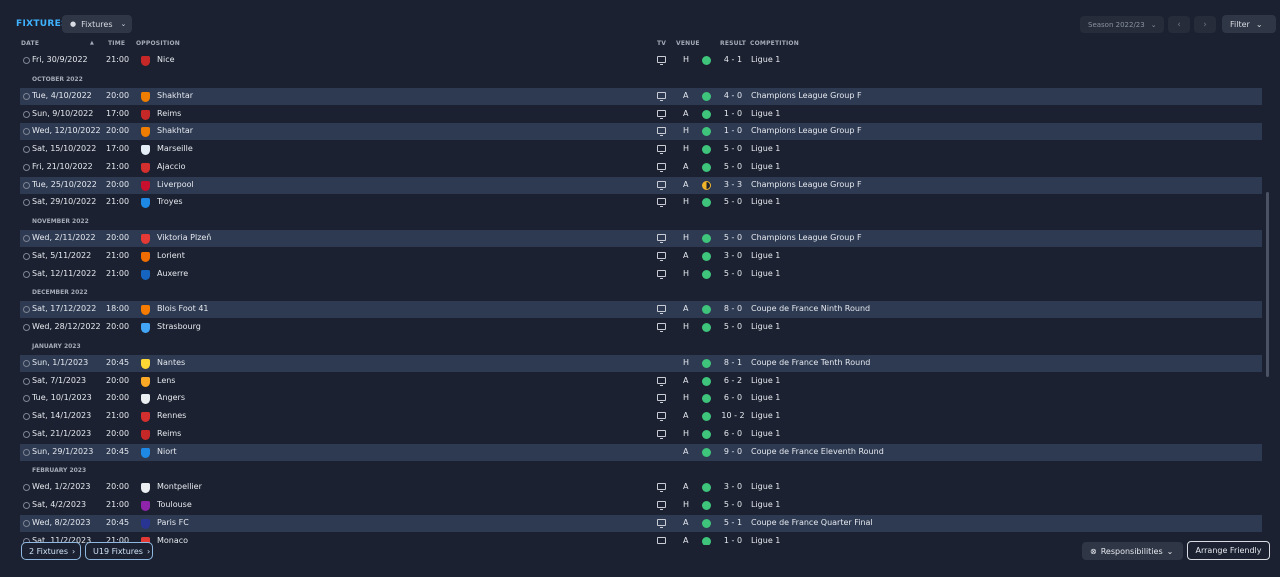 Image resolution: width=1280 pixels, height=577 pixels. I want to click on column-venue: VENUE, so click(688, 43).